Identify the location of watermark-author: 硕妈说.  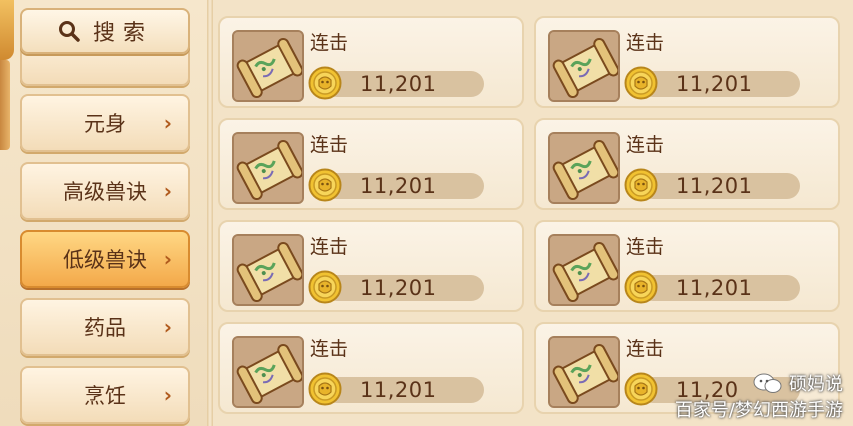
(816, 384).